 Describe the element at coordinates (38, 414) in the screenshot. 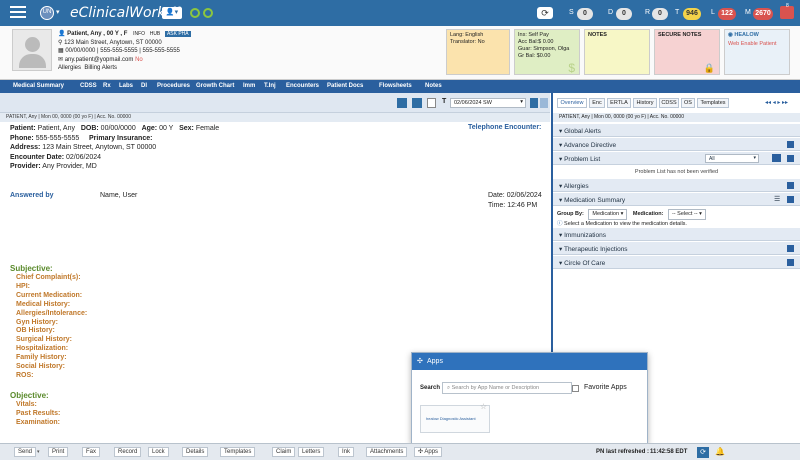

I see `past-results-link: Past Results:` at that location.